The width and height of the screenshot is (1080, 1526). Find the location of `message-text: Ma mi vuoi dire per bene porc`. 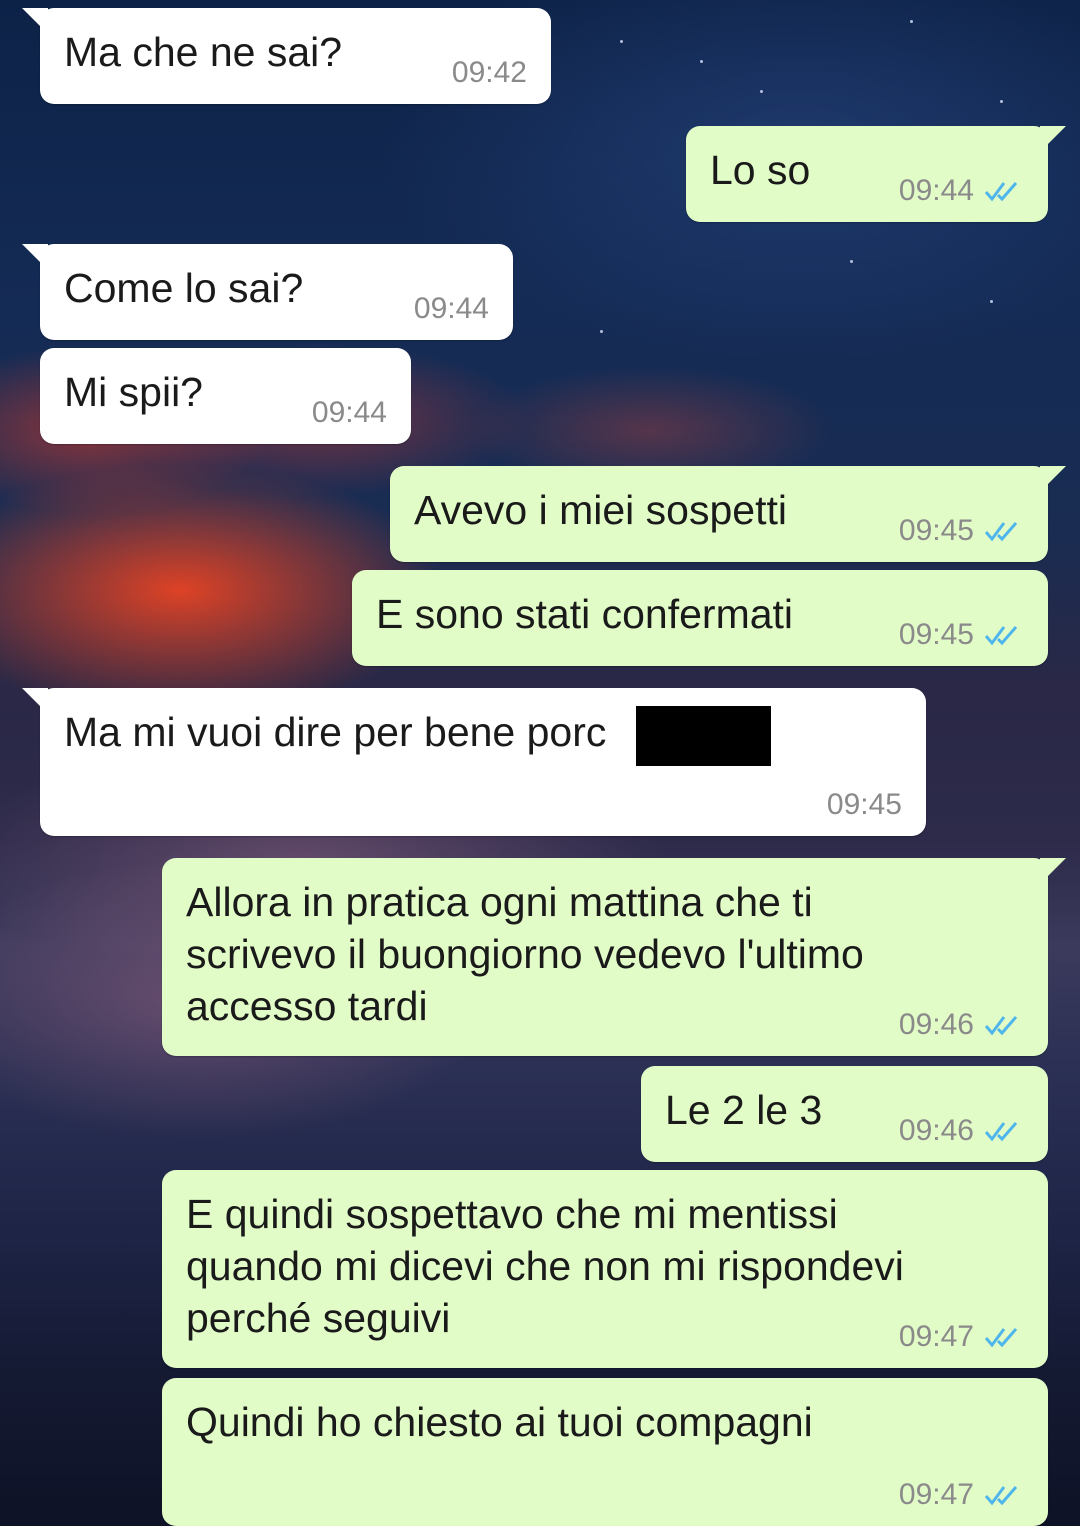

message-text: Ma mi vuoi dire per bene porc is located at coordinates (335, 732).